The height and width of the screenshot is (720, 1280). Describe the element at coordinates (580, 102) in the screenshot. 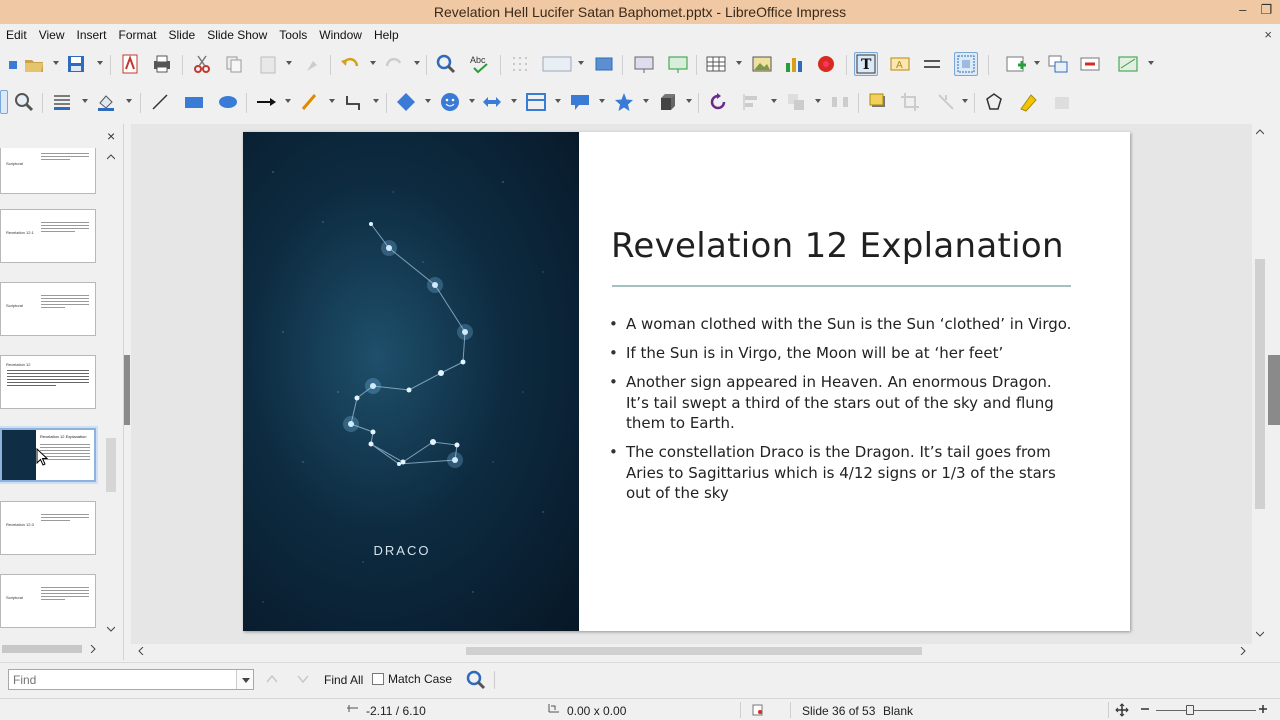

I see `callouts-icon` at that location.